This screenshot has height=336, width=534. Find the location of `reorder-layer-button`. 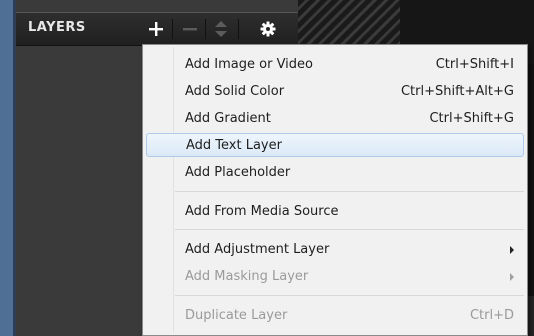

reorder-layer-button is located at coordinates (221, 29).